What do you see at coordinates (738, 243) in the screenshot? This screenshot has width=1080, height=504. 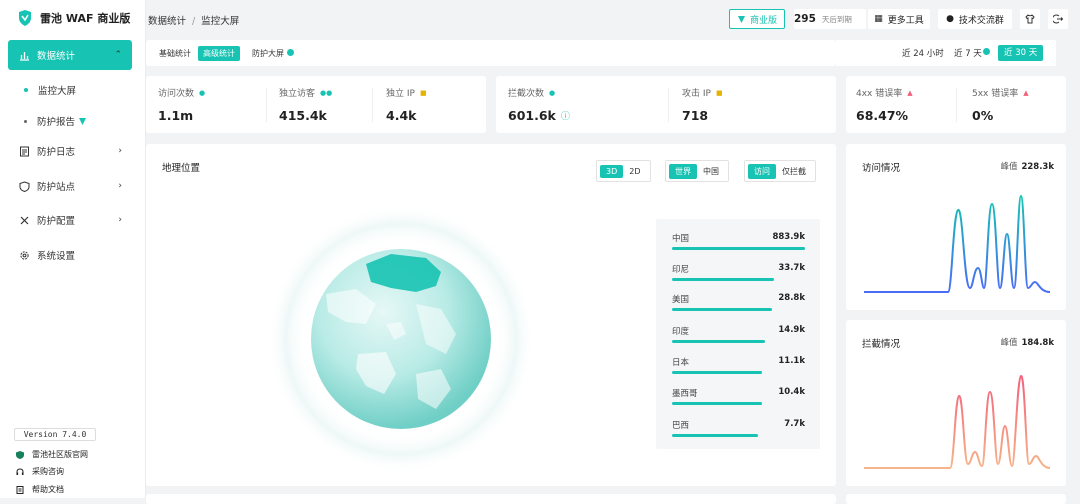 I see `list-item: 中国 883.9k` at bounding box center [738, 243].